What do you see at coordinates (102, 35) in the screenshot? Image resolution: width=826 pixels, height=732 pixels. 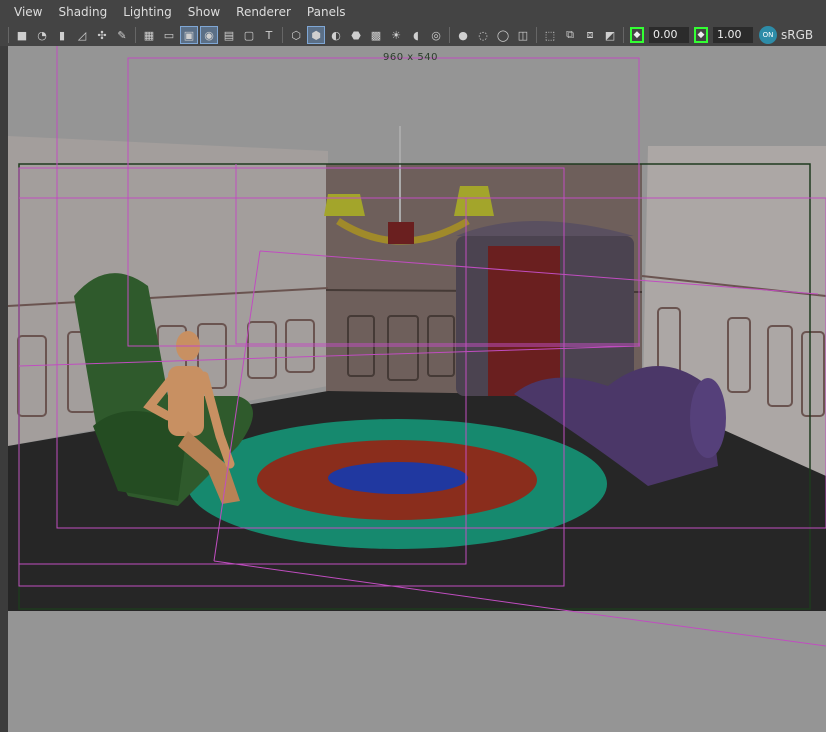 I see `two-d-pan-zoom-icon: ✣` at bounding box center [102, 35].